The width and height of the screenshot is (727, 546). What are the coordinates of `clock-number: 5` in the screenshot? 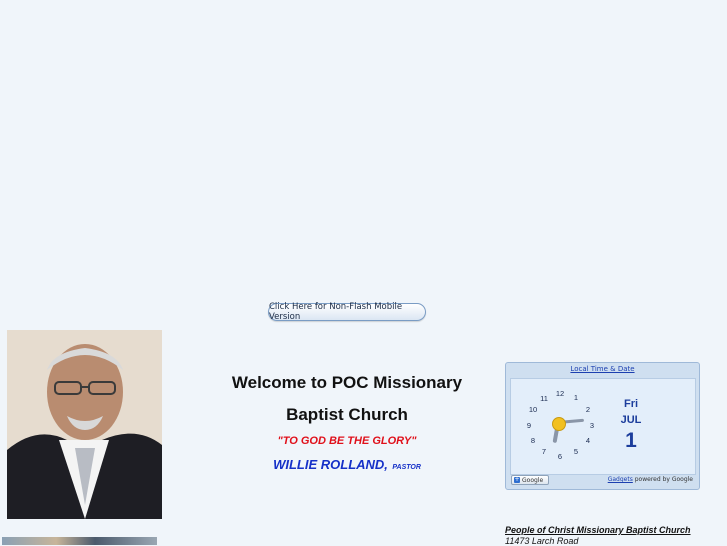 It's located at (576, 451).